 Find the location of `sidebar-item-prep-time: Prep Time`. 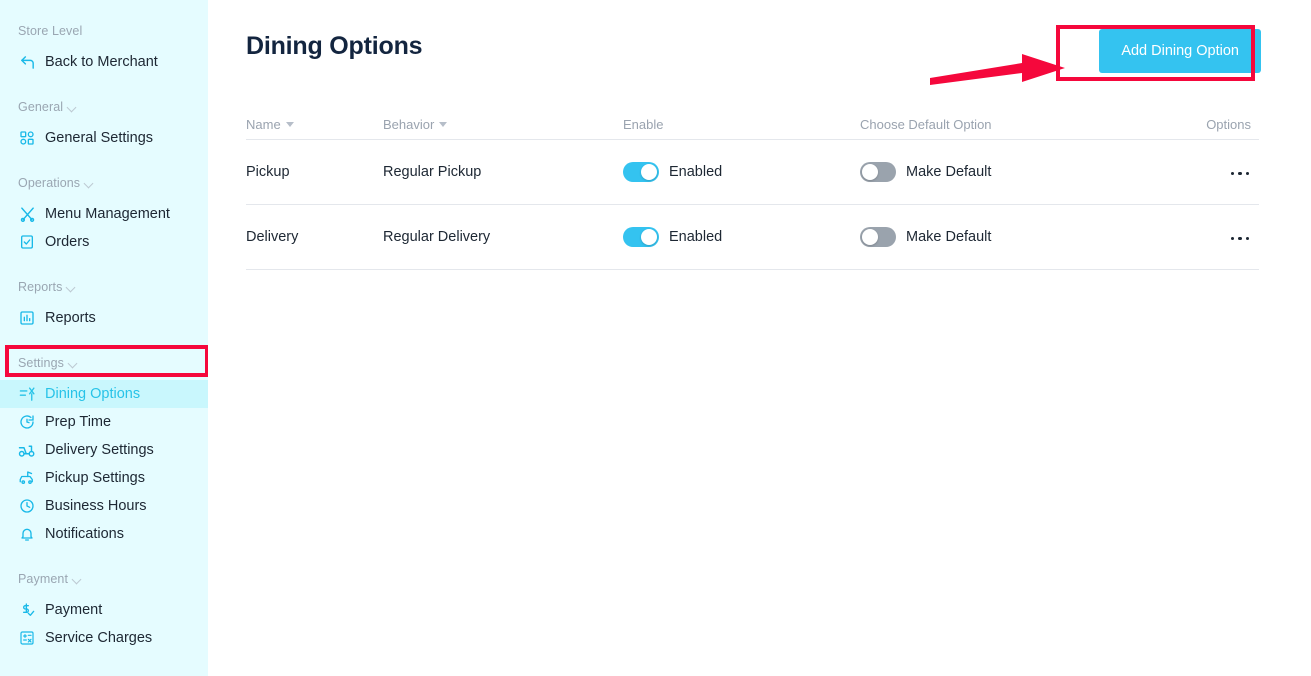

sidebar-item-prep-time: Prep Time is located at coordinates (104, 422).